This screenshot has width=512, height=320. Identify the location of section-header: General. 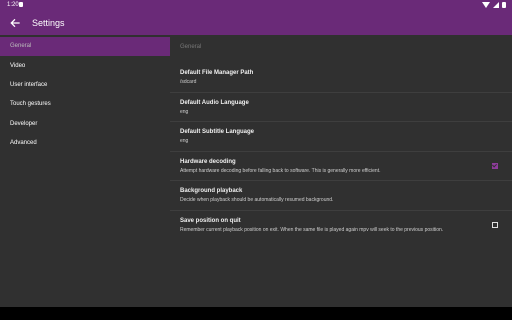
(191, 47).